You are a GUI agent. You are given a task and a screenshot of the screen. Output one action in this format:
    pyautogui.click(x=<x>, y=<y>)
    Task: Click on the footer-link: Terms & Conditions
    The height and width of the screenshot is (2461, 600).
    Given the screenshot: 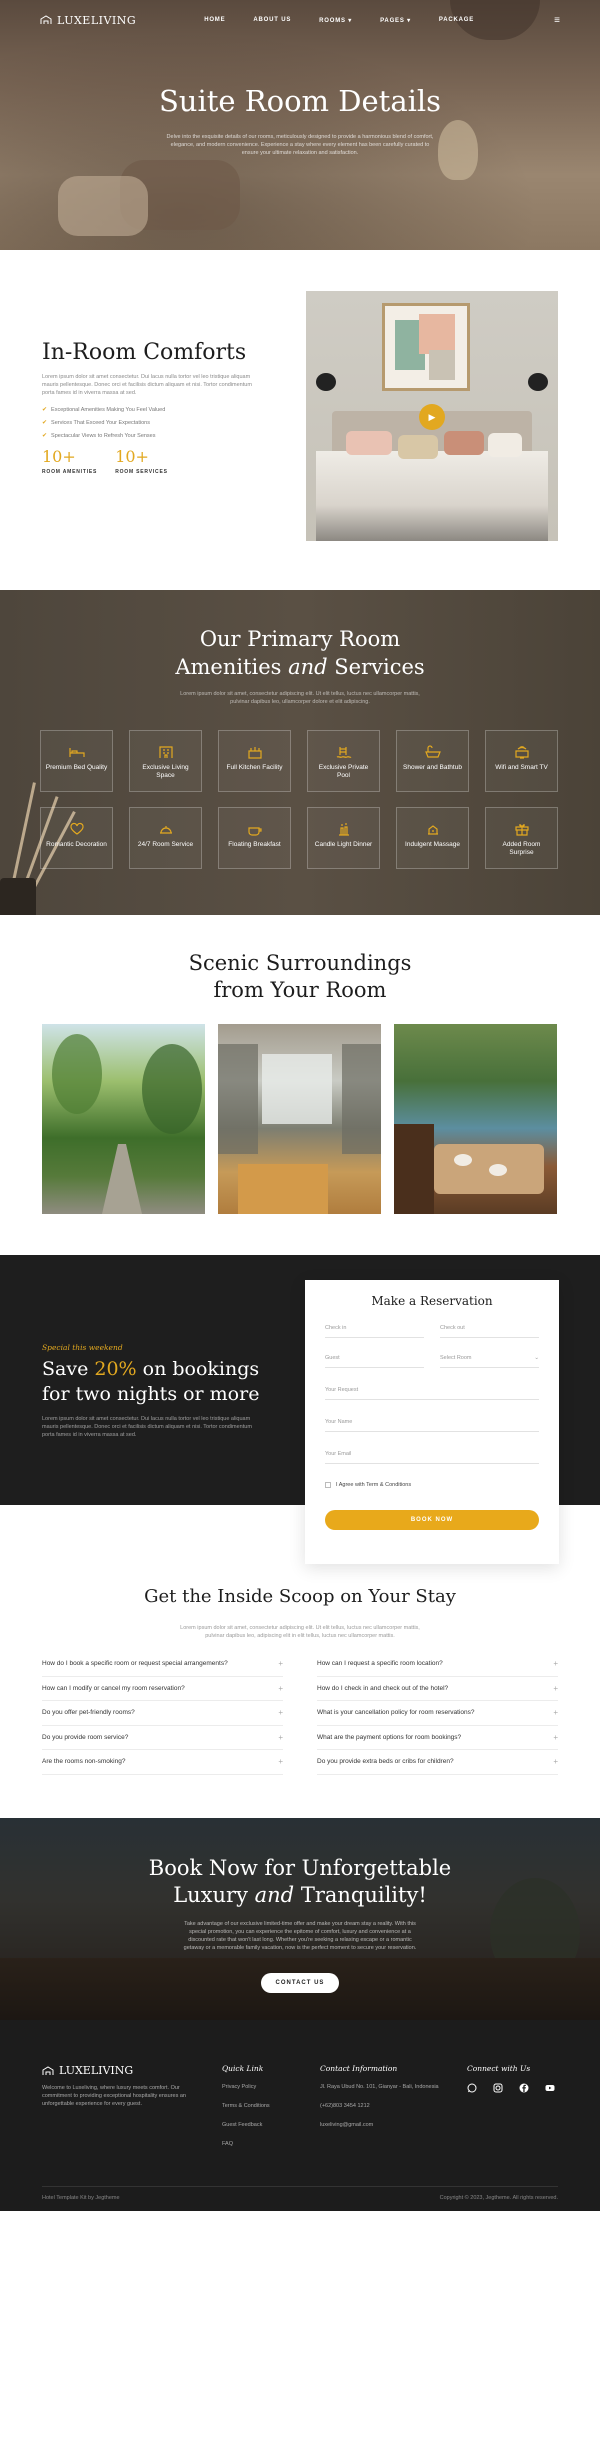 What is the action you would take?
    pyautogui.click(x=246, y=2106)
    